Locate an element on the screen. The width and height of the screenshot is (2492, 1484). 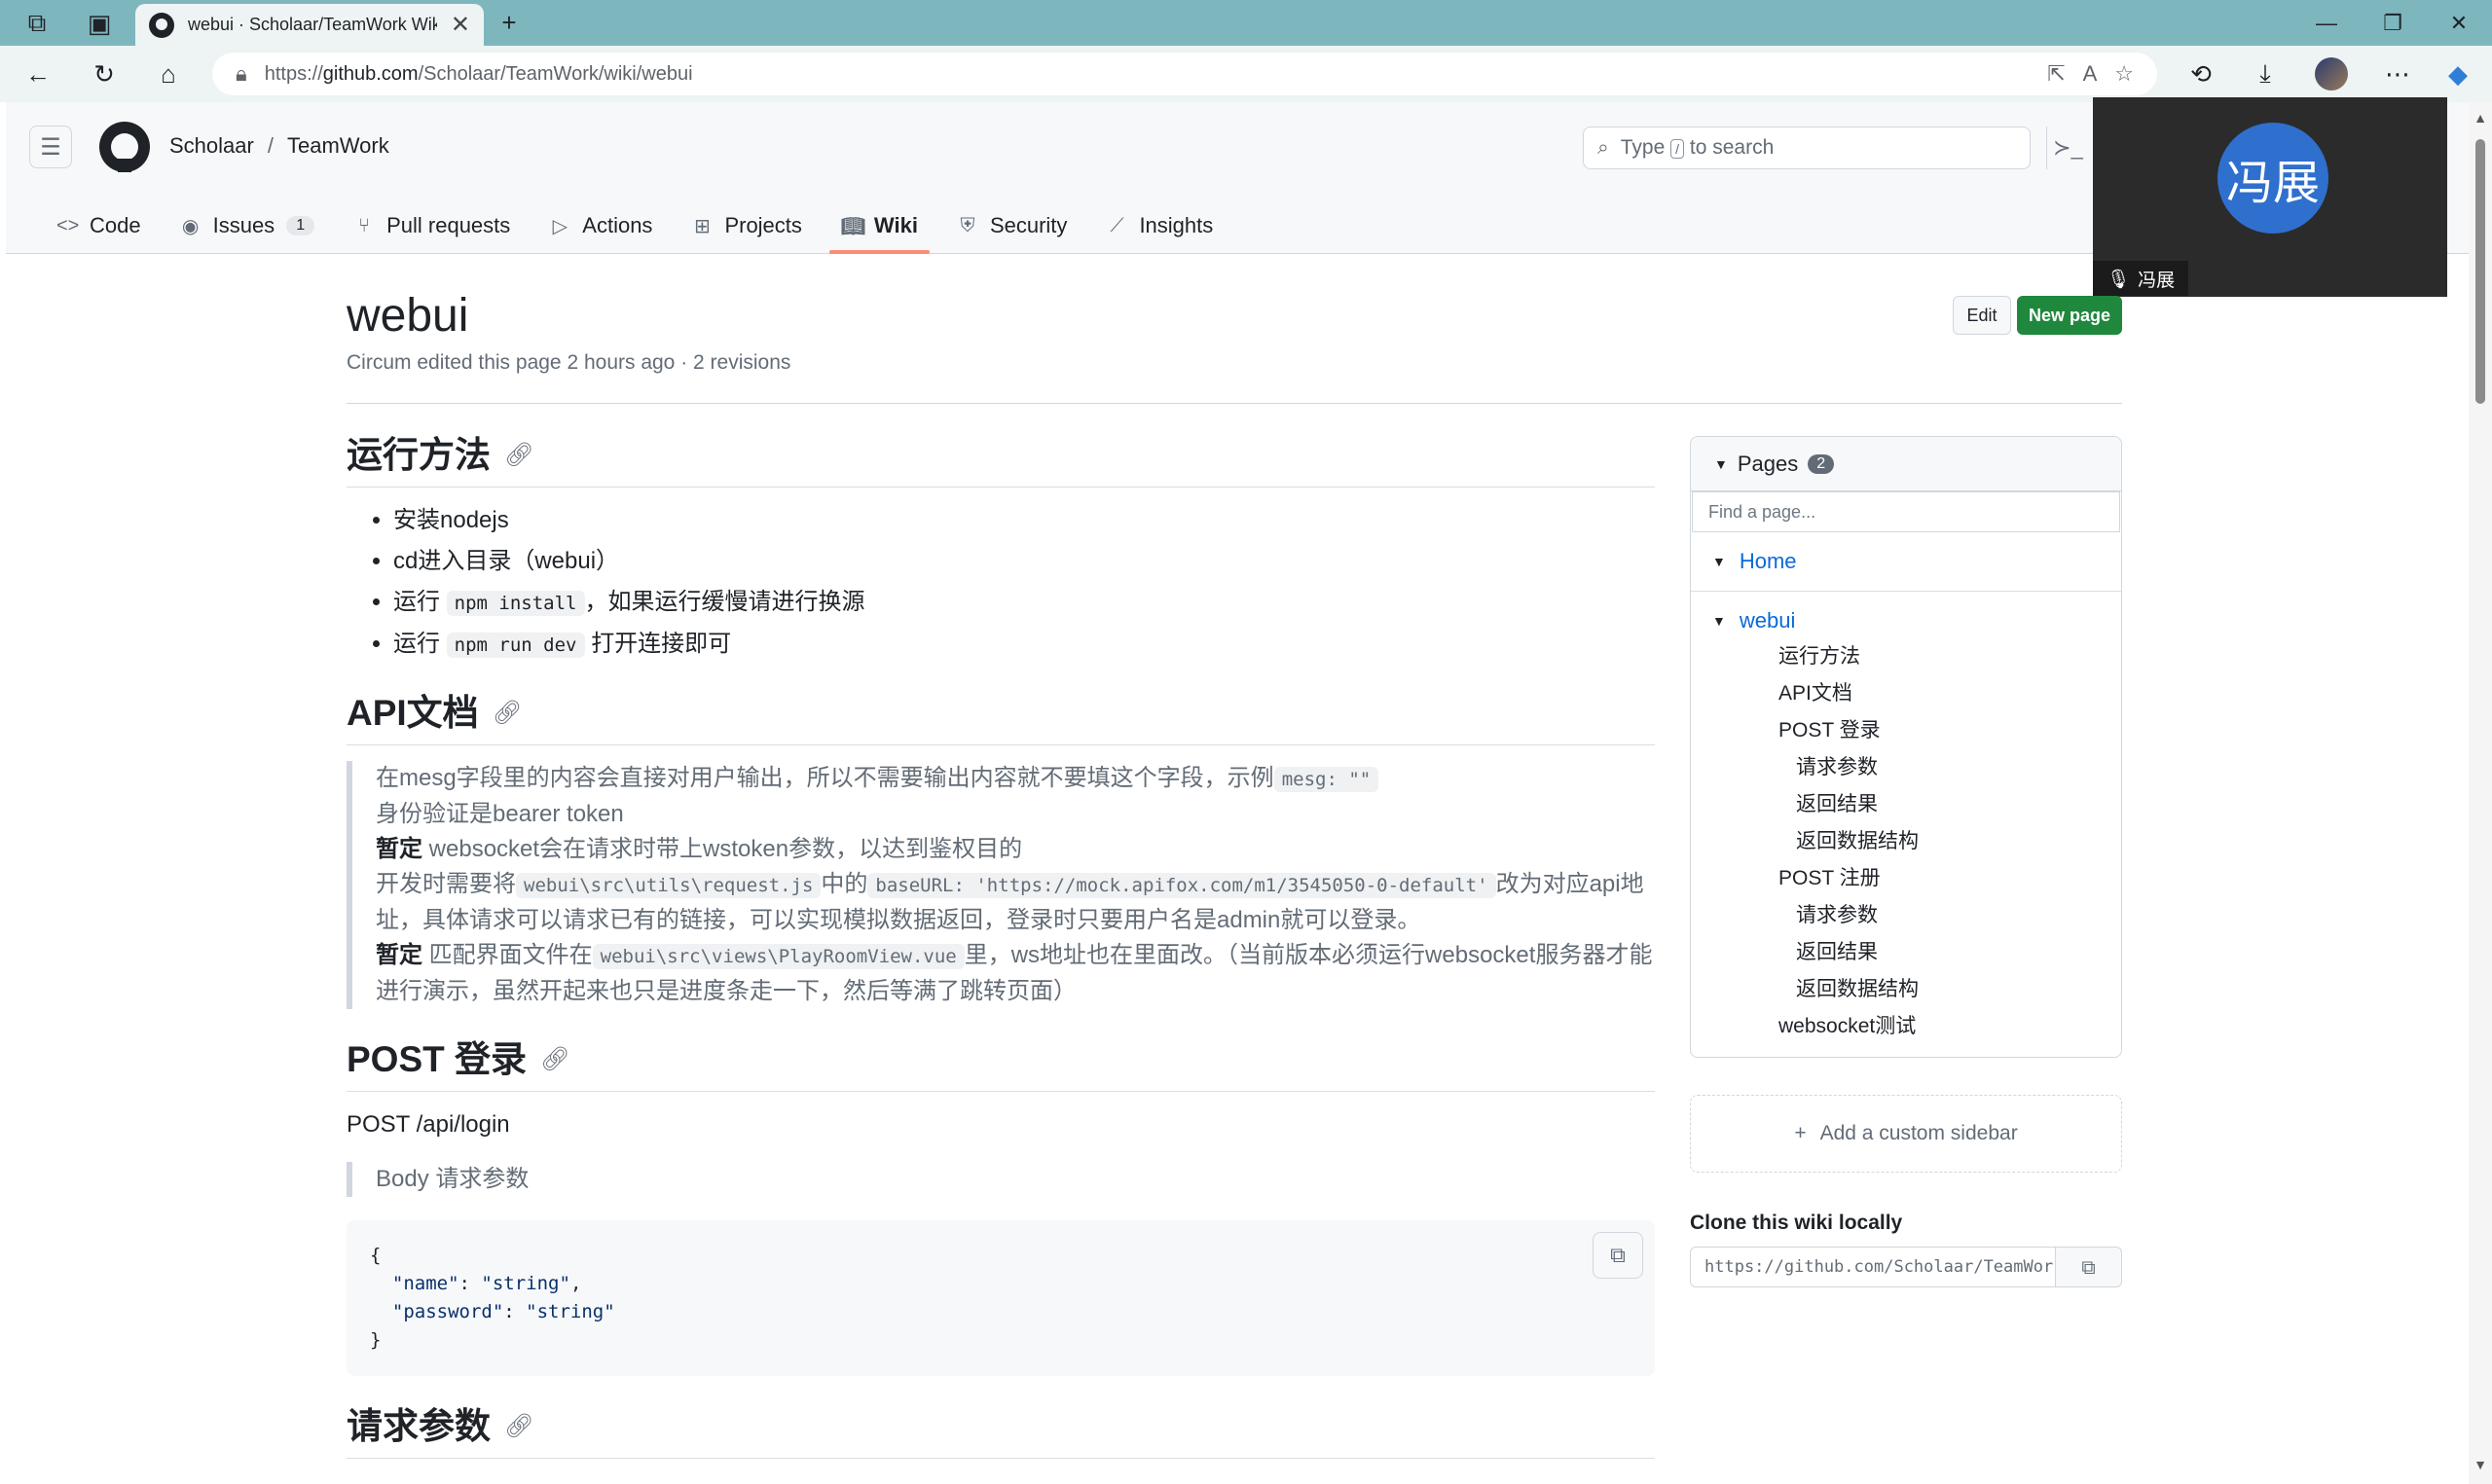
copy-code-button: ⧉ is located at coordinates (1618, 1255).